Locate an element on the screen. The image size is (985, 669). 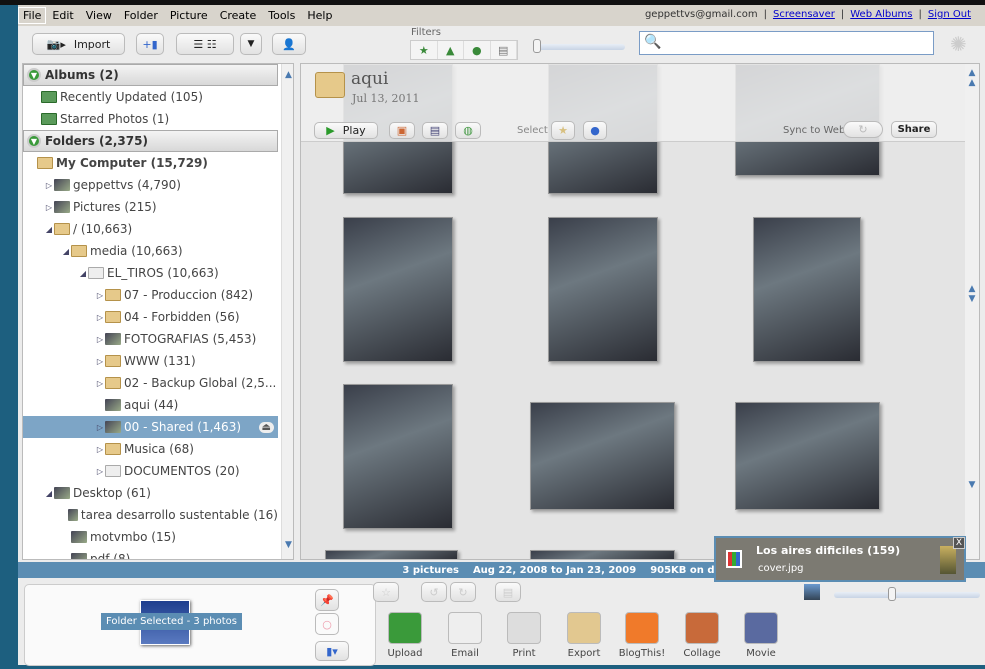
action-label: Print is located at coordinates (524, 653).